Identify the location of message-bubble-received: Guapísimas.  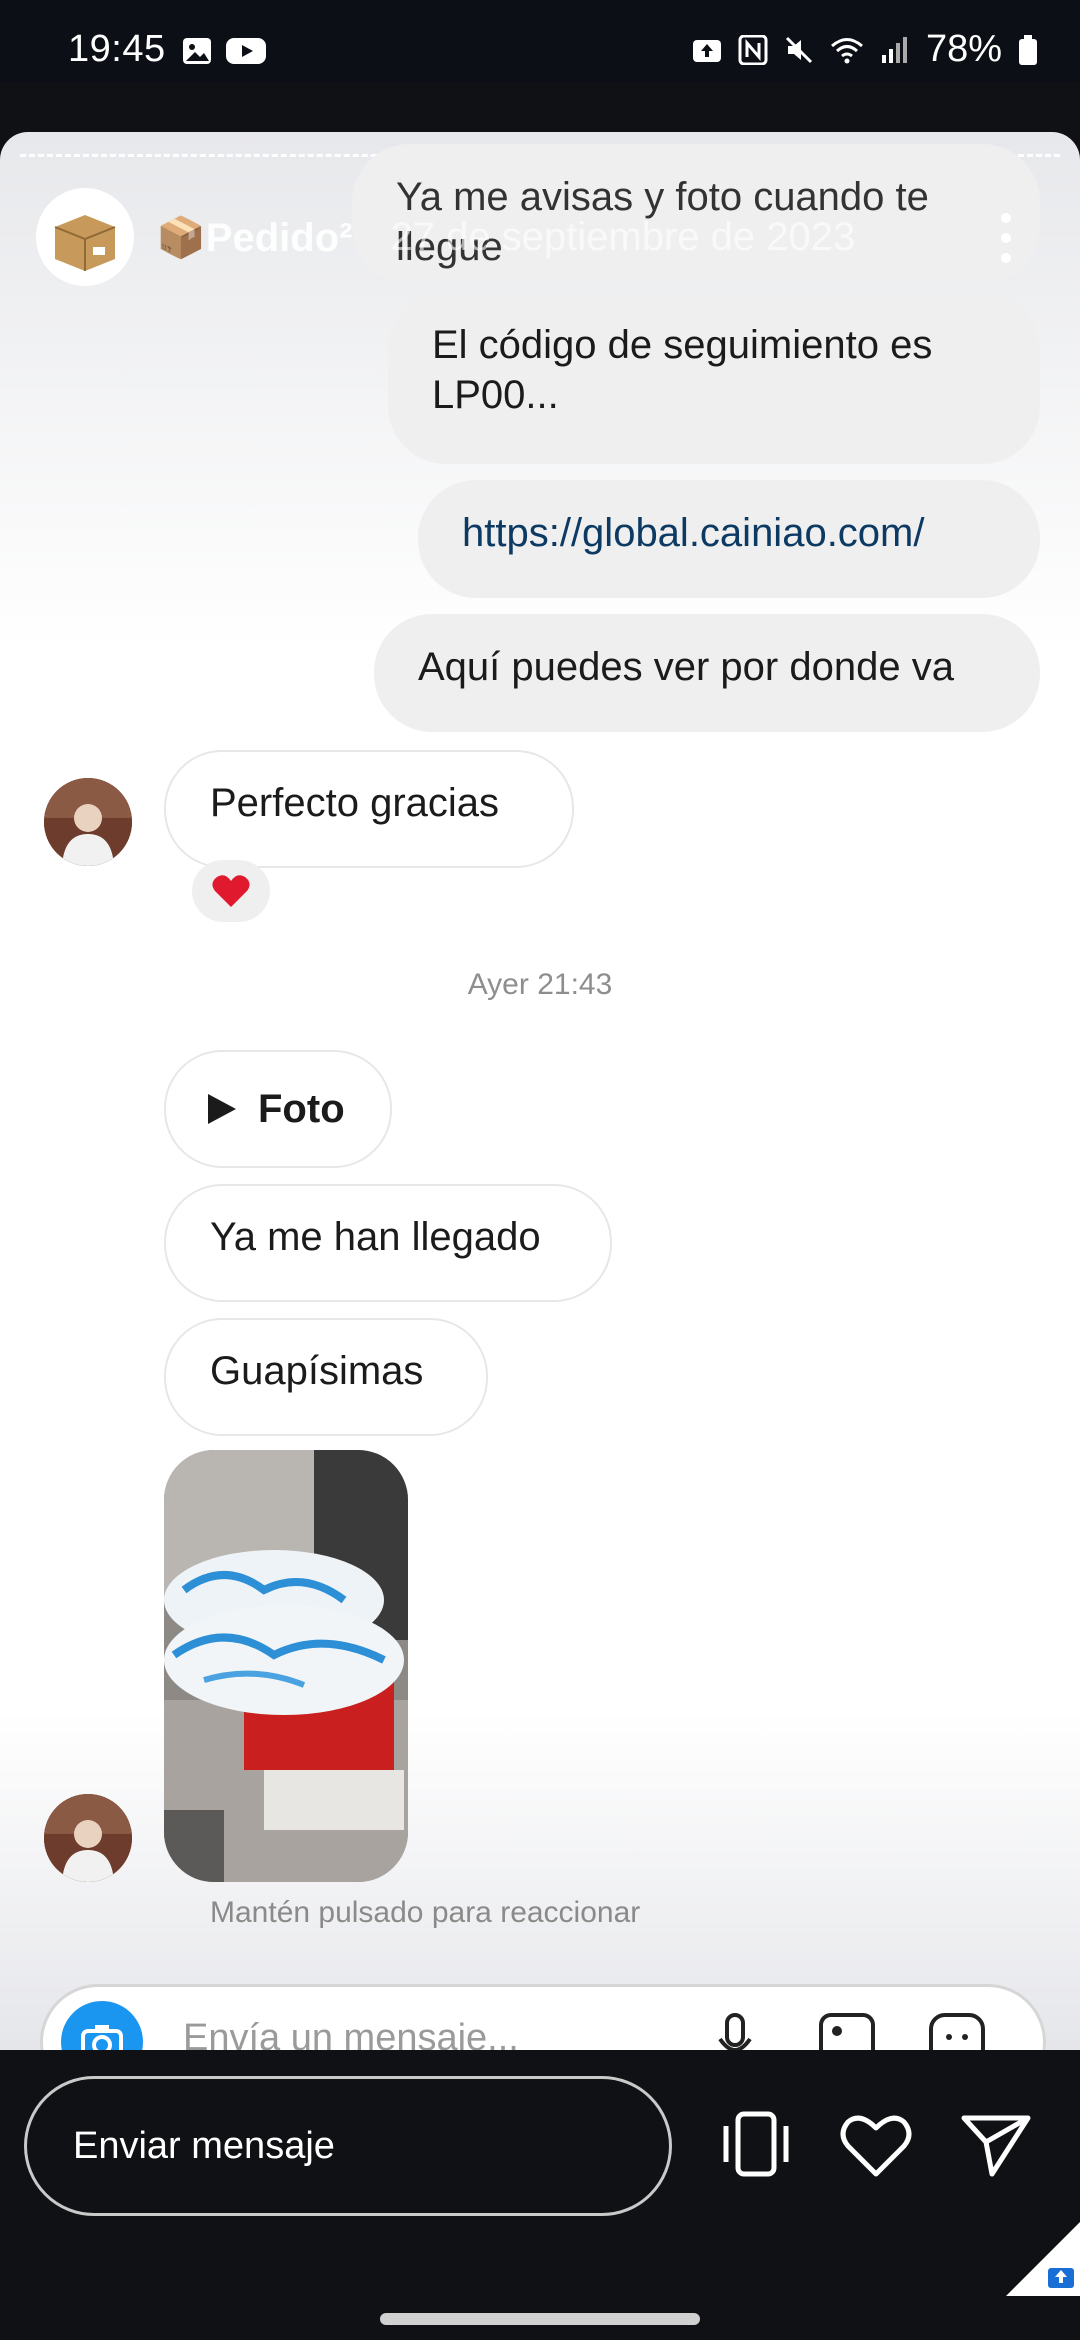
(326, 1377).